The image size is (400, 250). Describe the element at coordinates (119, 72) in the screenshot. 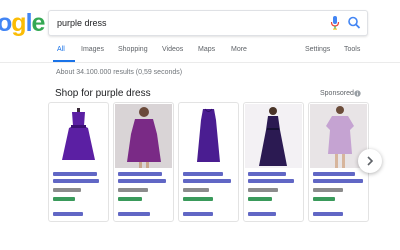

I see `result-stats: About 34.100.000 results (0,59 seconds)` at that location.